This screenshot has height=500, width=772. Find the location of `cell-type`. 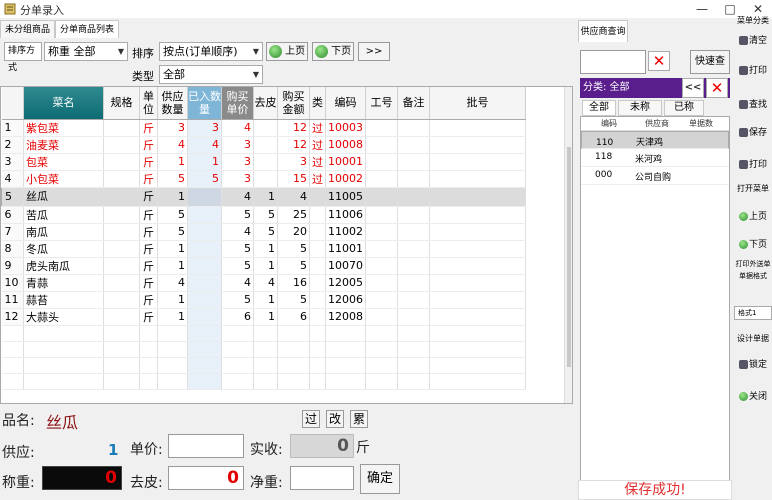

cell-type is located at coordinates (317, 317).